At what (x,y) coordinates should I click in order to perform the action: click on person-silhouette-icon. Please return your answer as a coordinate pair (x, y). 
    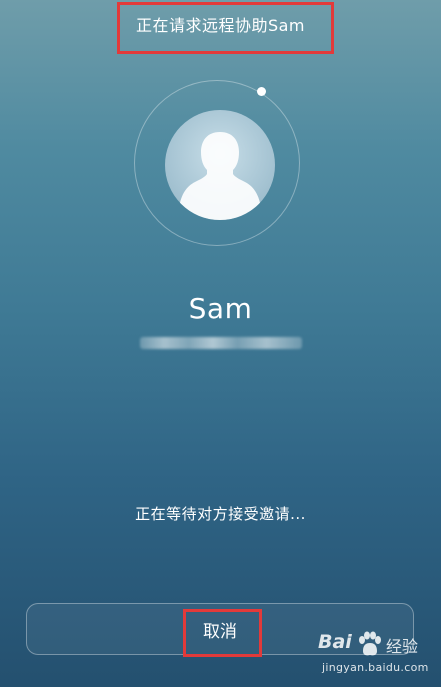
    Looking at the image, I should click on (220, 176).